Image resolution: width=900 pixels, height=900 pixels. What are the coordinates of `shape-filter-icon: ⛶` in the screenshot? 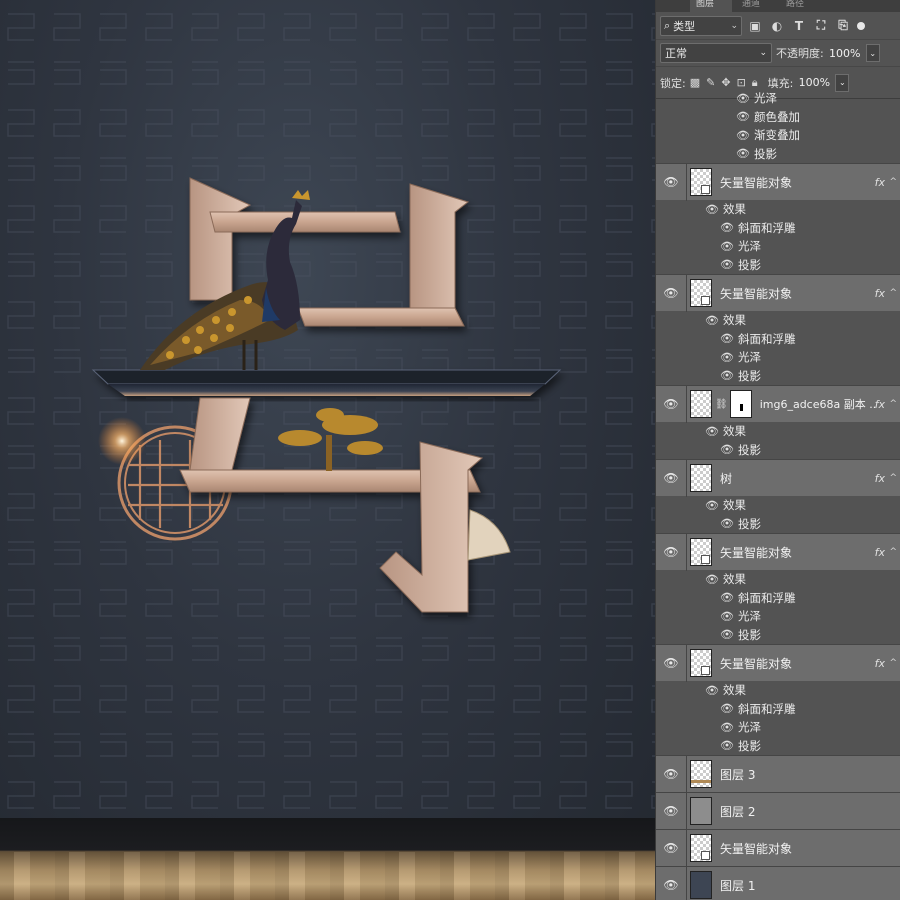 It's located at (821, 26).